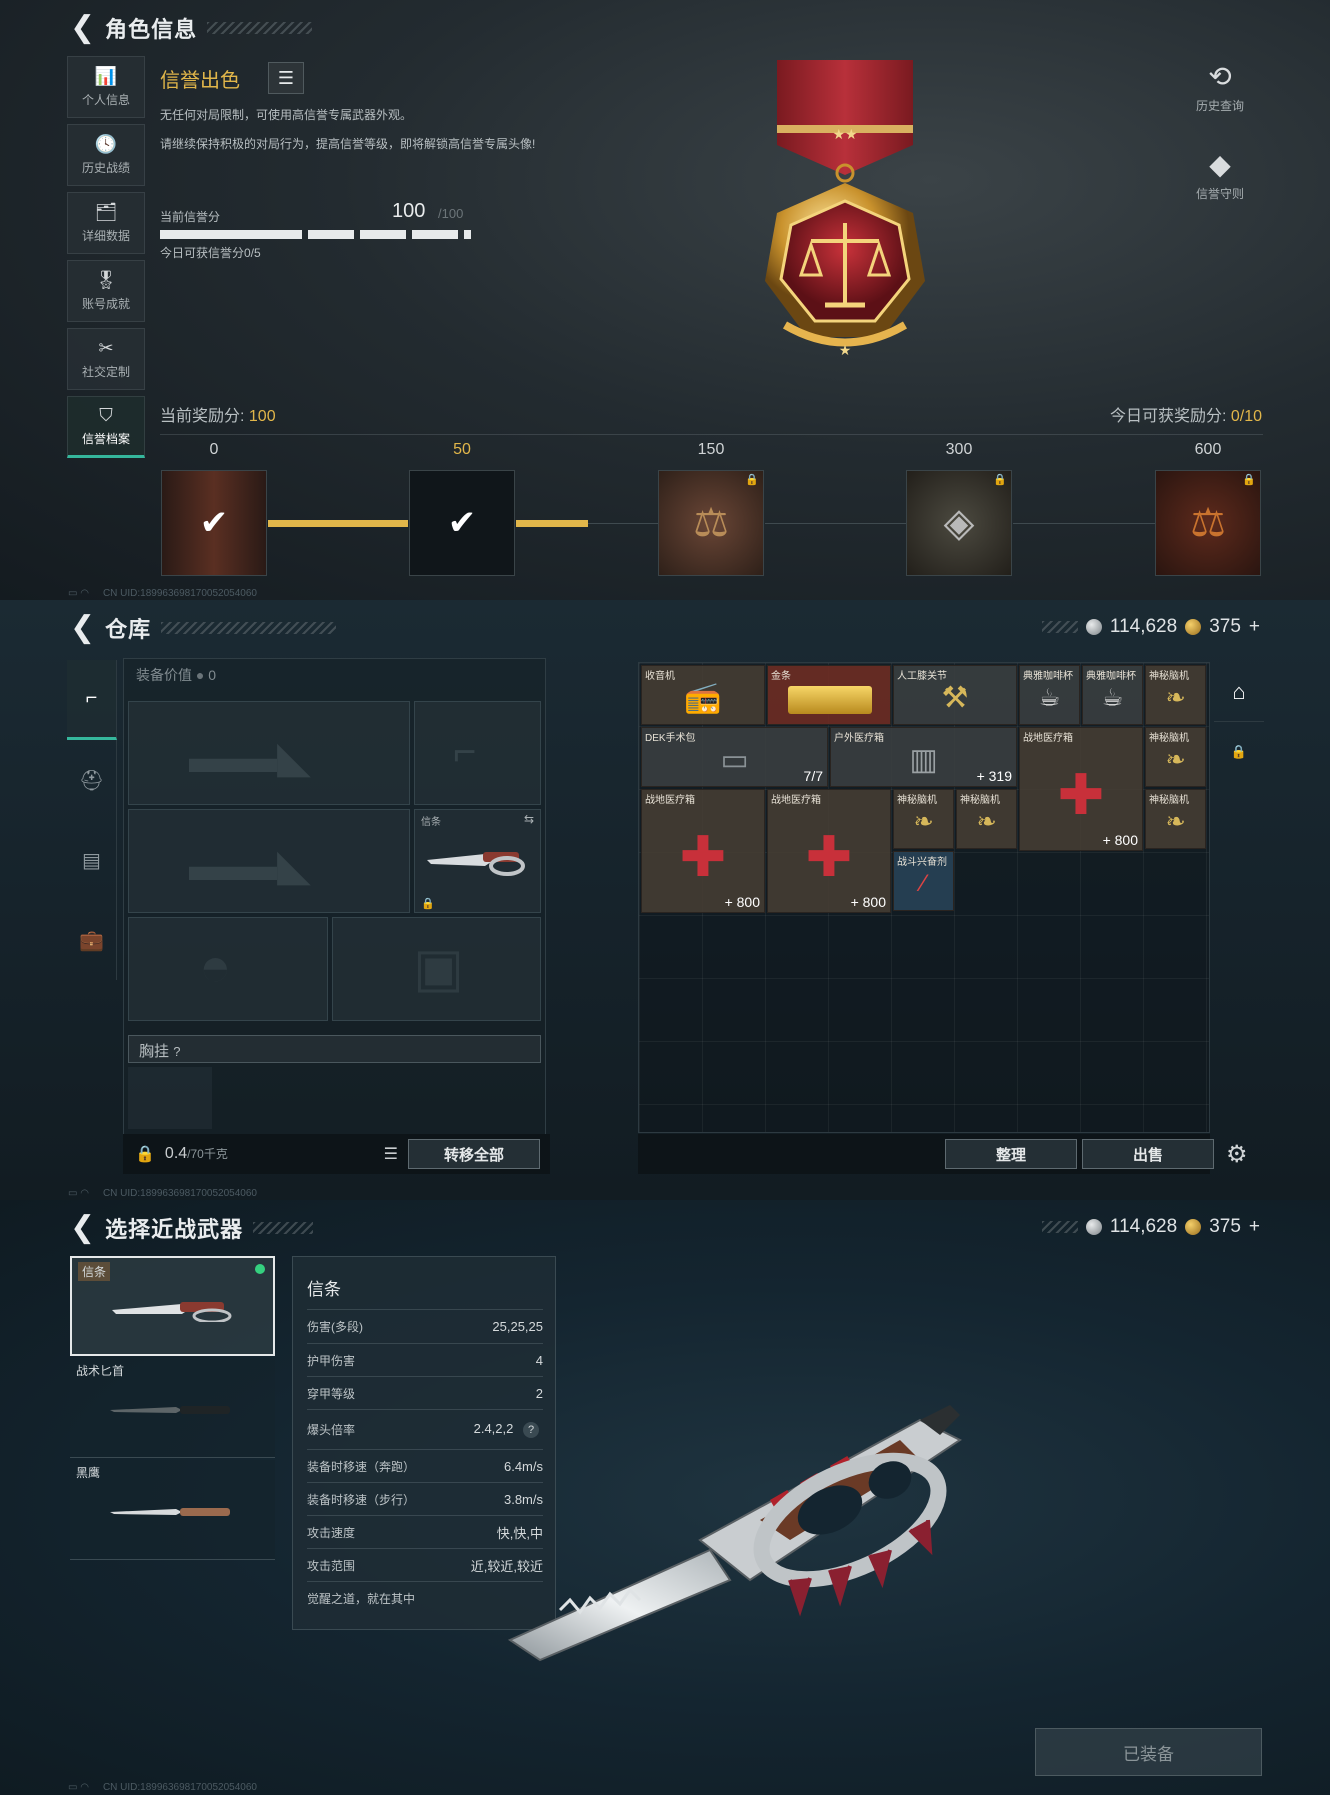  What do you see at coordinates (1220, 87) in the screenshot?
I see `history-query-button: ⟲ 历史查询` at bounding box center [1220, 87].